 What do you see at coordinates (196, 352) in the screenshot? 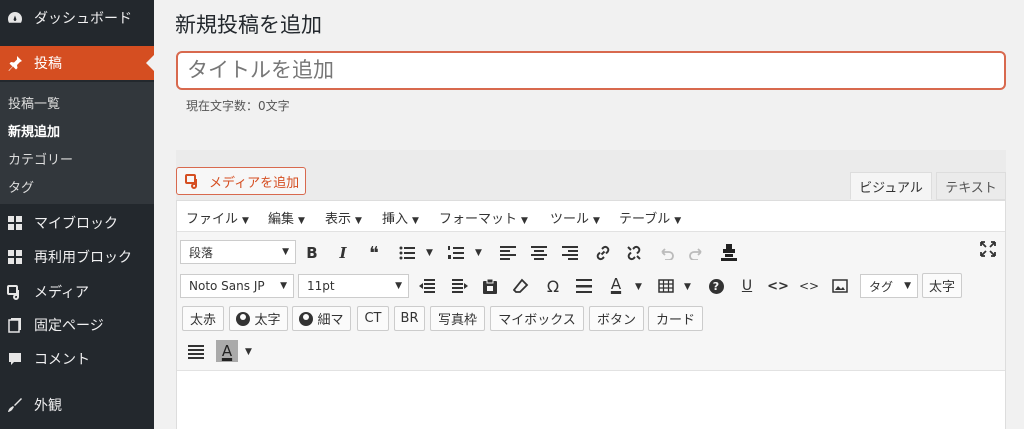
I see `line-height-icon` at bounding box center [196, 352].